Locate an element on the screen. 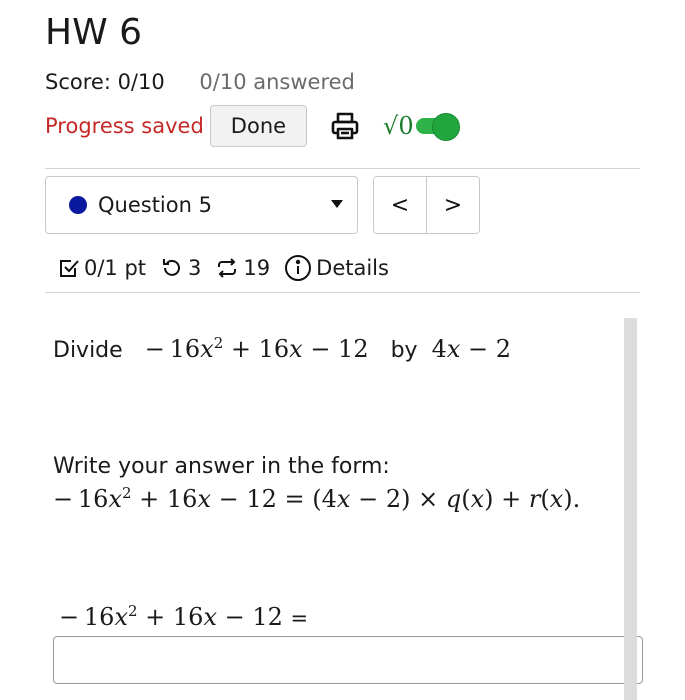  points-text: 0/1 pt is located at coordinates (115, 268).